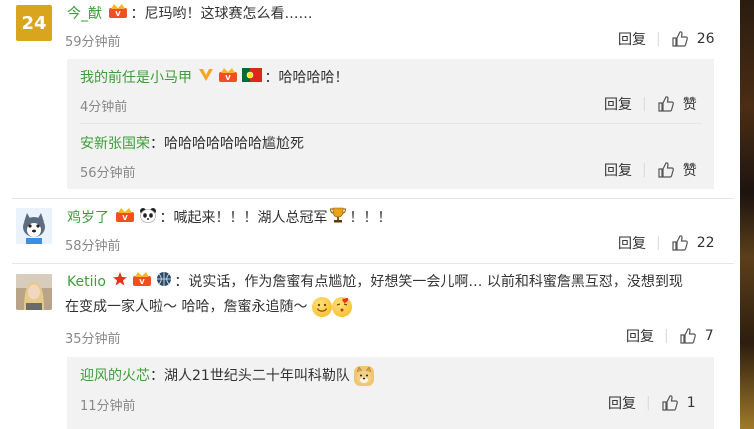 The height and width of the screenshot is (429, 754). What do you see at coordinates (706, 39) in the screenshot?
I see `like-count: 26` at bounding box center [706, 39].